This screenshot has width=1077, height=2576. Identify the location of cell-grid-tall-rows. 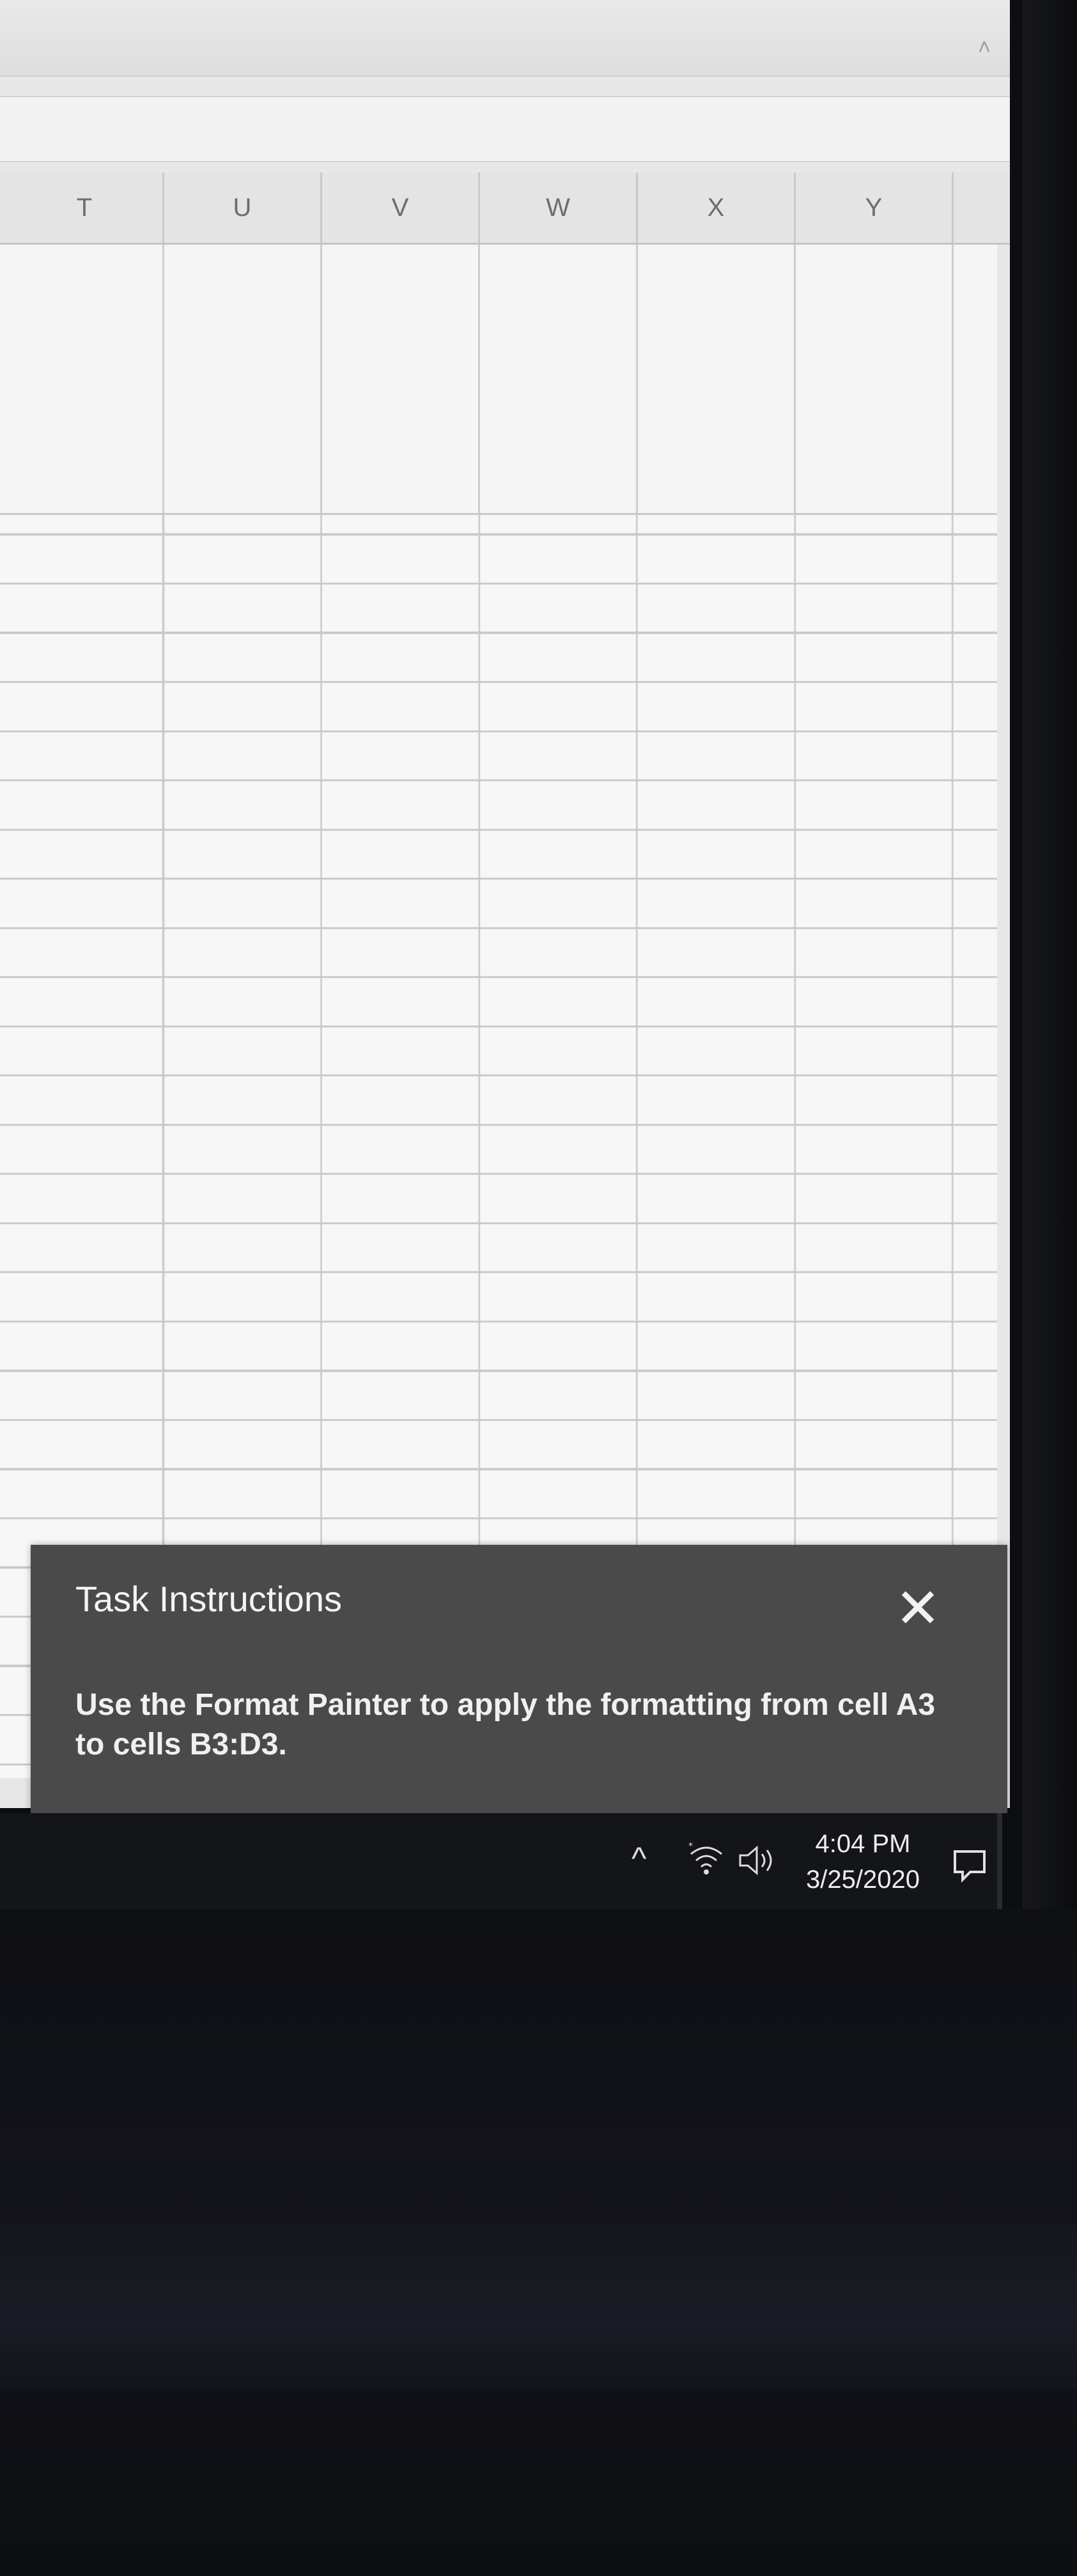
(499, 380).